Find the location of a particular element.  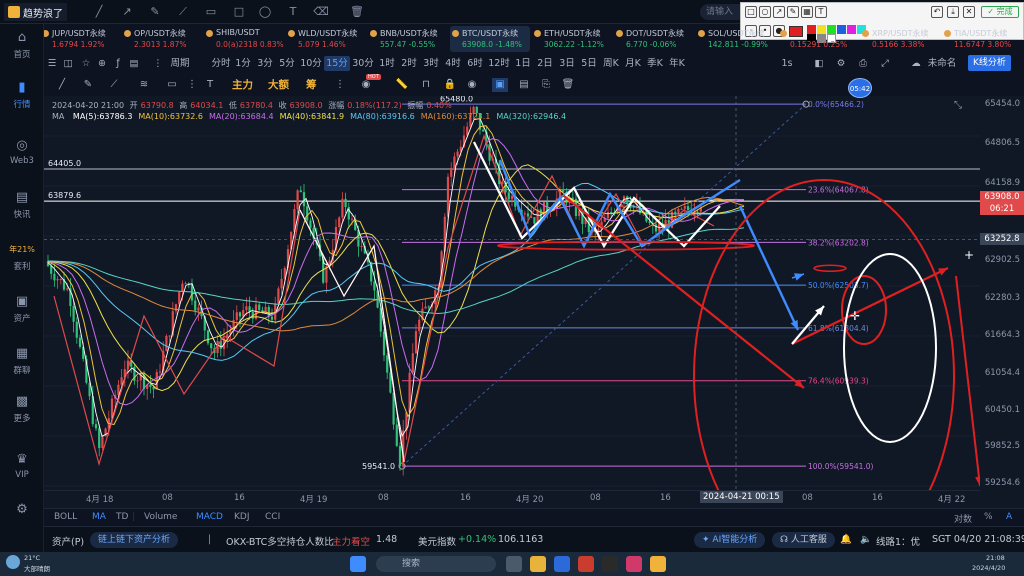

period-menu-icon: ⋮ is located at coordinates (158, 63).